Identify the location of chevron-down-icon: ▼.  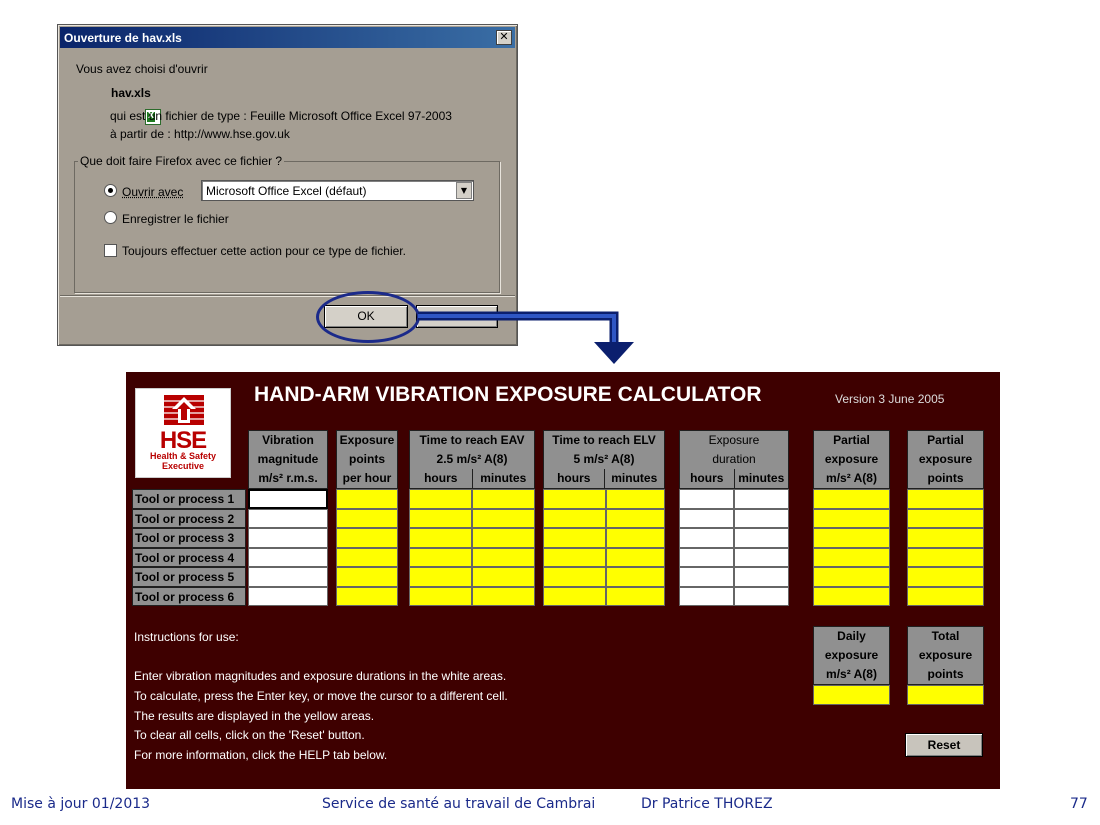
(464, 190).